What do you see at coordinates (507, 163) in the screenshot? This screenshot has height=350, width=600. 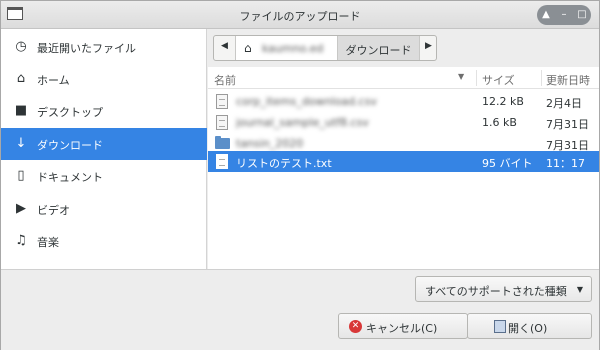 I see `file-size: 95 バイト` at bounding box center [507, 163].